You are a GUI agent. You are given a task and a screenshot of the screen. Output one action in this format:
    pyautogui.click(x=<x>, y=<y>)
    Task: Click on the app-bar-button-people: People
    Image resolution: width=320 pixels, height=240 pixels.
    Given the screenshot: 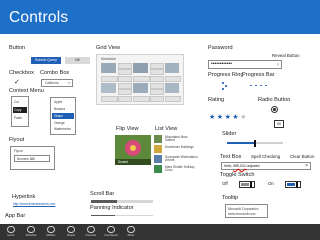 What is the action you would take?
    pyautogui.click(x=71, y=231)
    